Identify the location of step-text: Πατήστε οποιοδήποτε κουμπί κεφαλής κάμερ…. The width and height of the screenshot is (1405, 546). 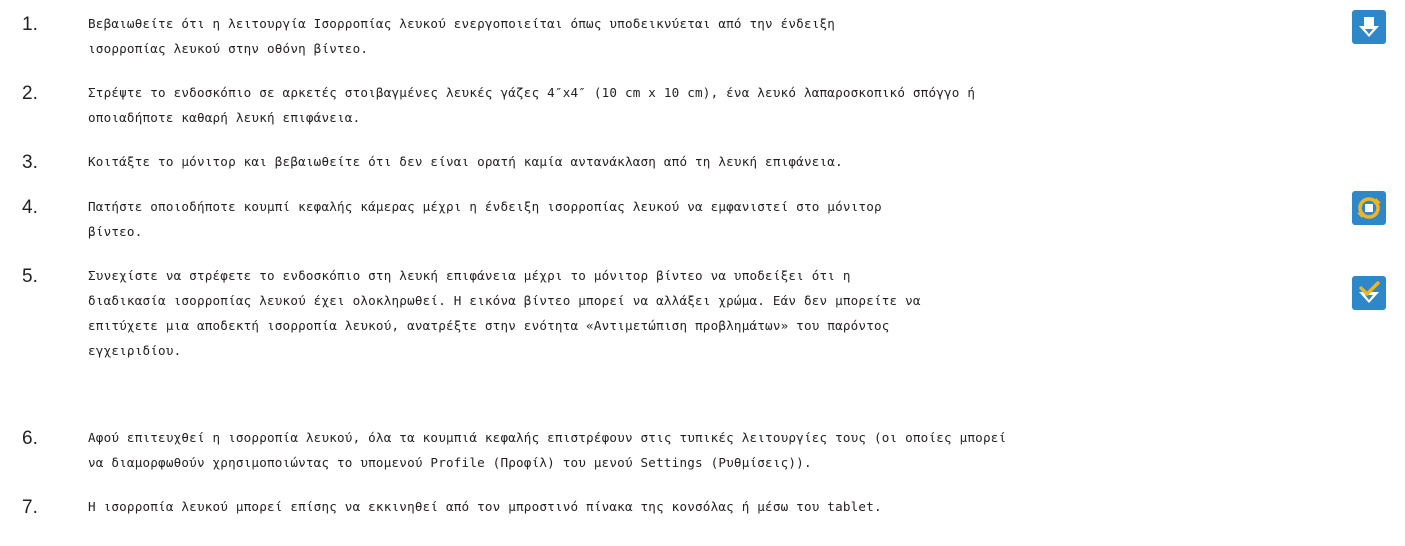
(485, 219).